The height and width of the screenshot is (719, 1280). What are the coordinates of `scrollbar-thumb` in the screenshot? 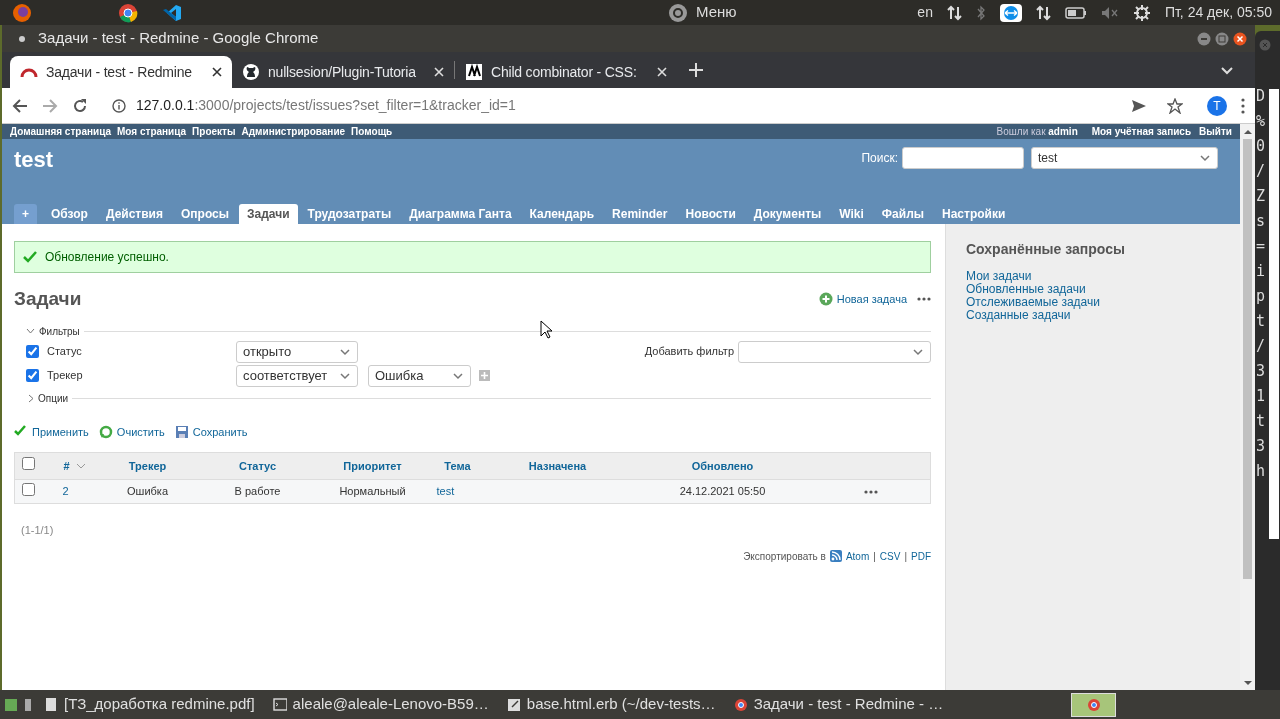 It's located at (1247, 359).